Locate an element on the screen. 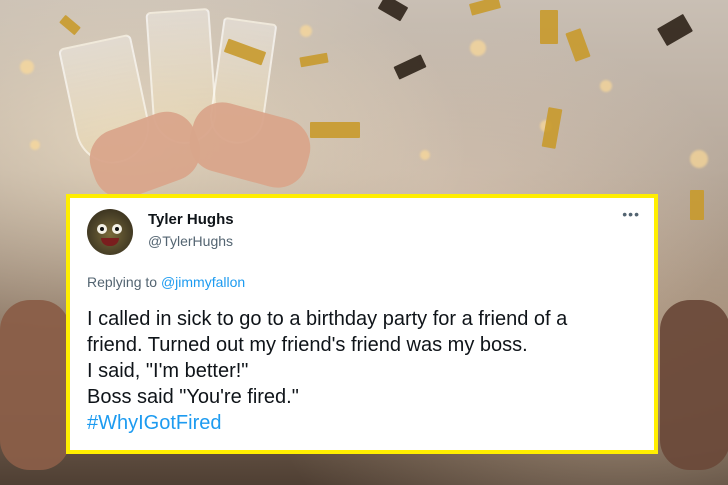 The image size is (728, 485). user-handle: @TylerHughs is located at coordinates (190, 241).